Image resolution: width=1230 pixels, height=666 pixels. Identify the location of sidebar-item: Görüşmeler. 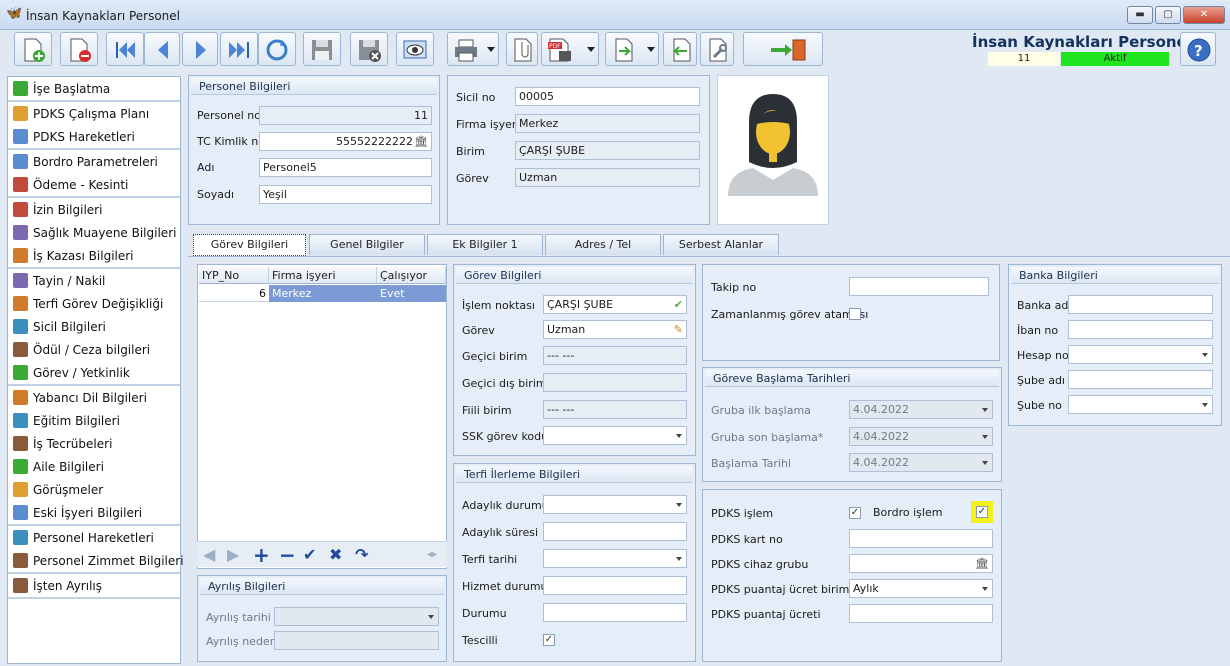
(94, 489).